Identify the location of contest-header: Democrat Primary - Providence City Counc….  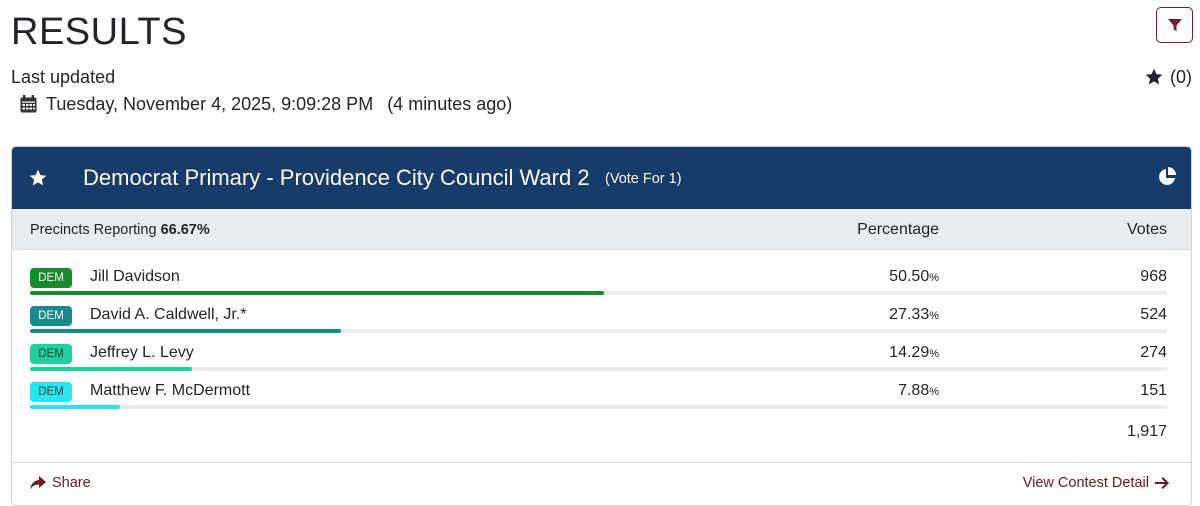
(601, 178).